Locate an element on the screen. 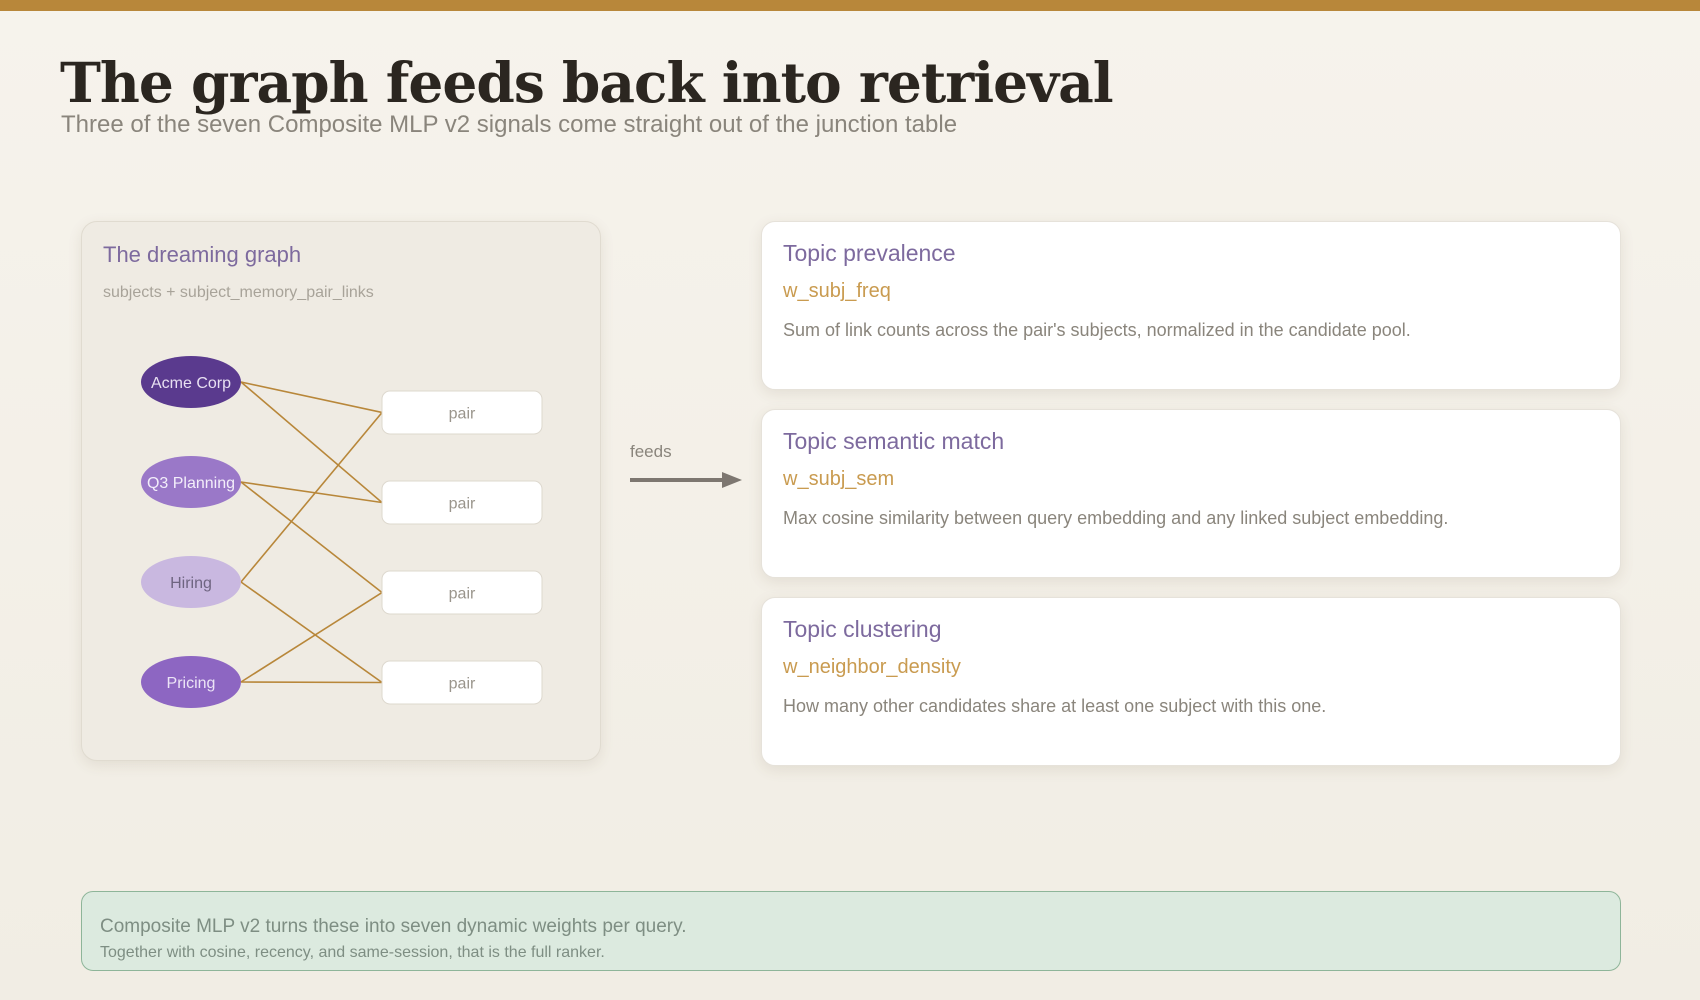 The height and width of the screenshot is (1000, 1700). subject-node: Q3 Planning is located at coordinates (191, 482).